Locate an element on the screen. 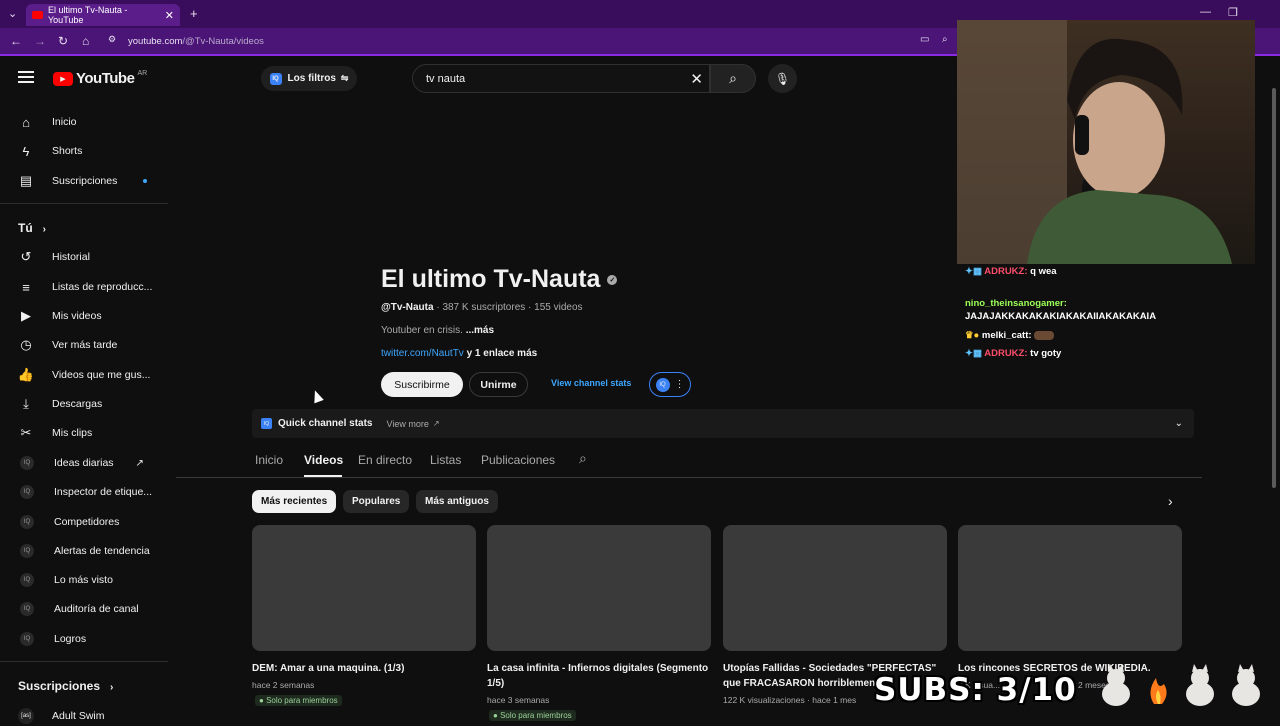  sidebar-item-trend-alerts: IQ Alertas de tendencia is located at coordinates (84, 551).